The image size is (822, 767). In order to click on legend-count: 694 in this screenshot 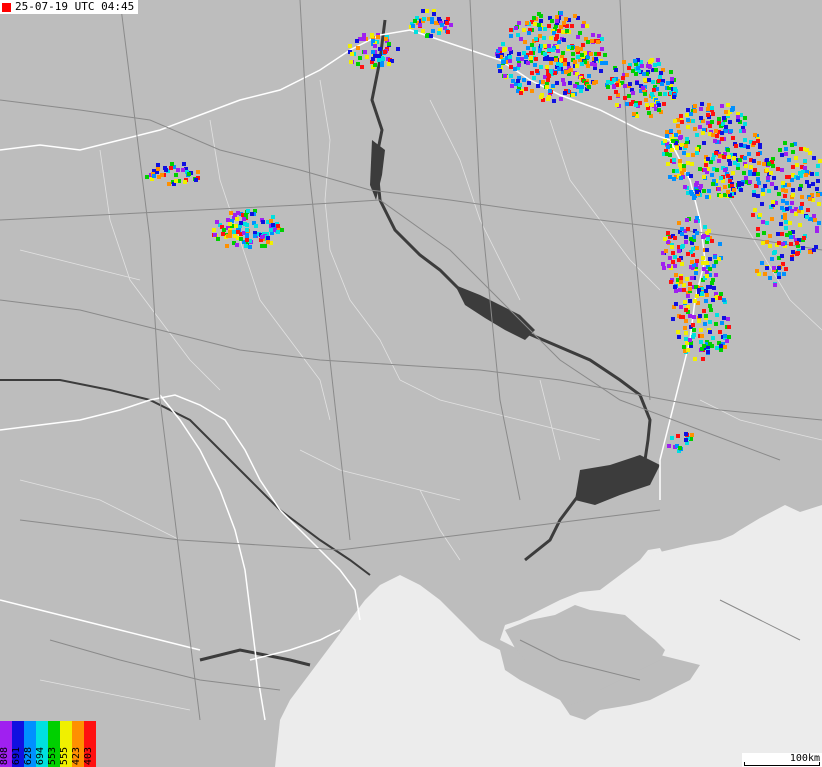, I will do `click(41, 755)`.